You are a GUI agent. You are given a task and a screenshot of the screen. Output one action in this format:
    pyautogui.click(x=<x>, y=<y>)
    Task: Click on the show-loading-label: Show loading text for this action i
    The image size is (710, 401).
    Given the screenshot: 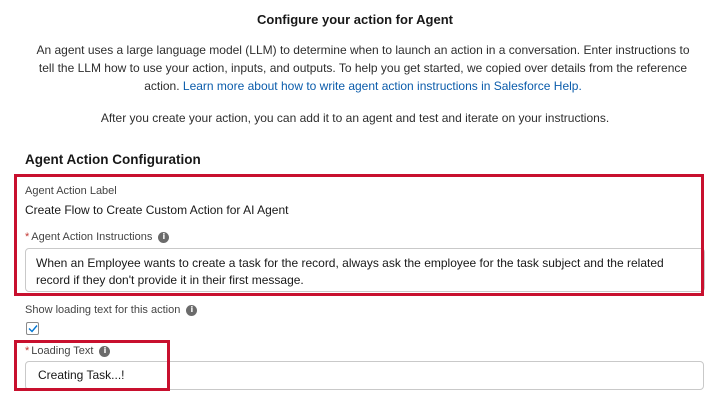 What is the action you would take?
    pyautogui.click(x=111, y=310)
    